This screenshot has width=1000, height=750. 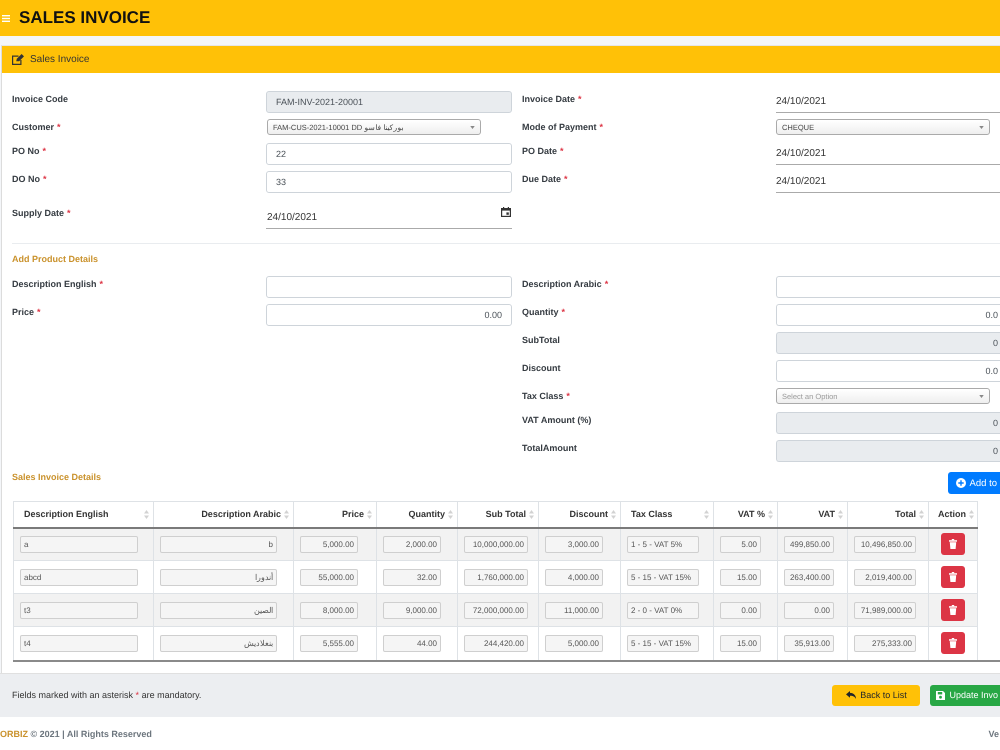 What do you see at coordinates (58, 284) in the screenshot?
I see `field-label: Description English *` at bounding box center [58, 284].